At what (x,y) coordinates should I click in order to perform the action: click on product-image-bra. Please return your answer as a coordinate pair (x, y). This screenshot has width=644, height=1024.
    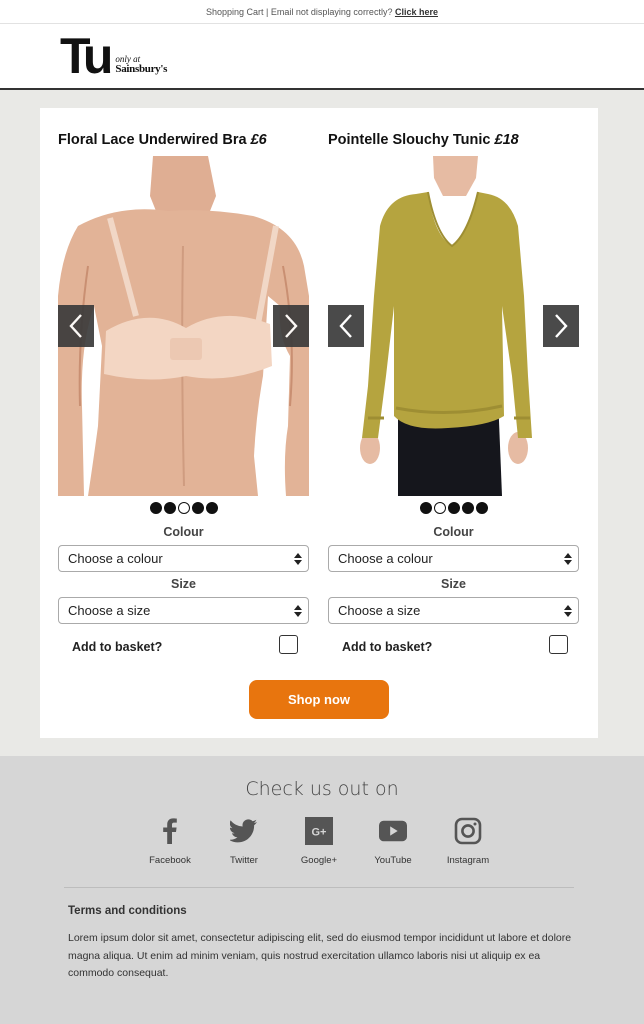
    Looking at the image, I should click on (183, 326).